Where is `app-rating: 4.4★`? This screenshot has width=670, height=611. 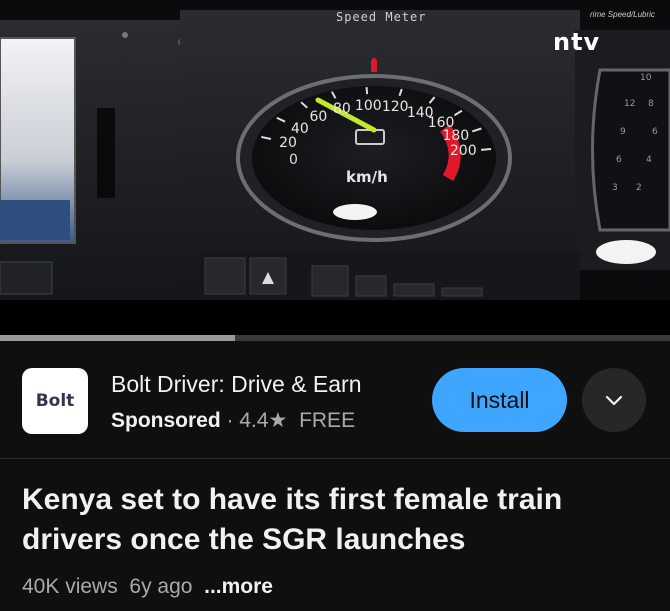 app-rating: 4.4★ is located at coordinates (263, 420).